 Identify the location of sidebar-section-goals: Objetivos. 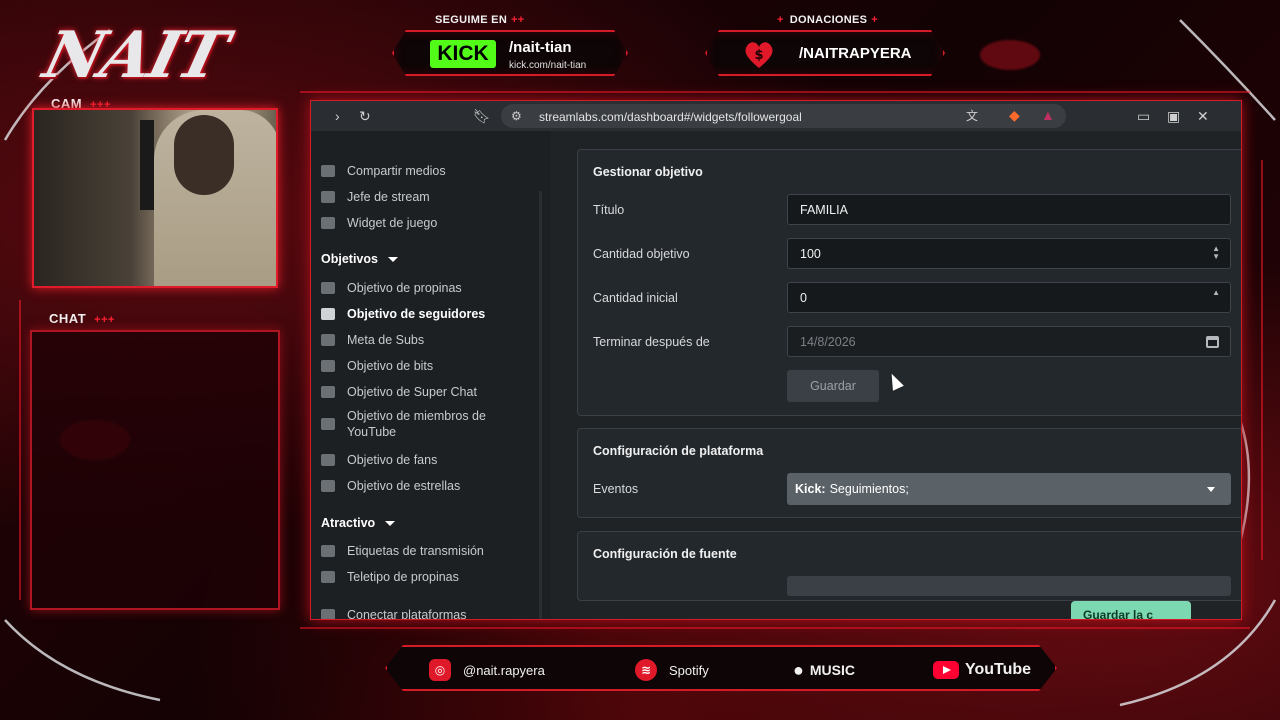
(359, 259).